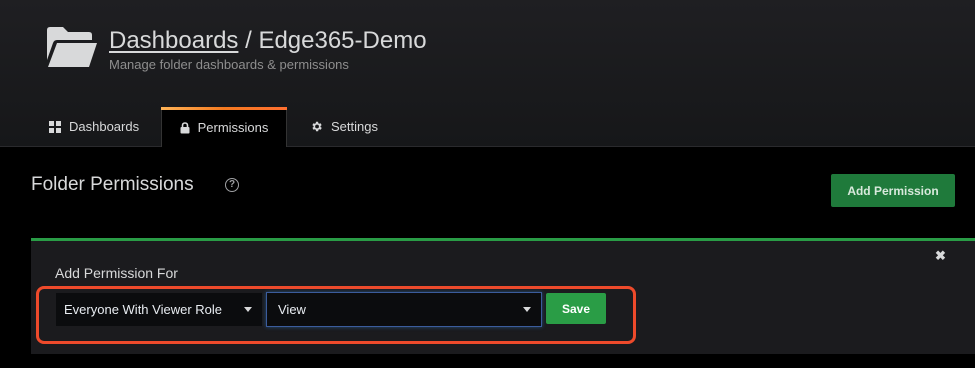  I want to click on role-select-value: Everyone With Viewer Role, so click(143, 309).